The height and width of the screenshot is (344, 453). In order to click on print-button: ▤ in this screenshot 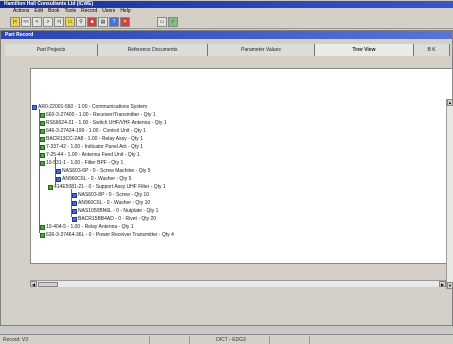, I will do `click(103, 21)`.